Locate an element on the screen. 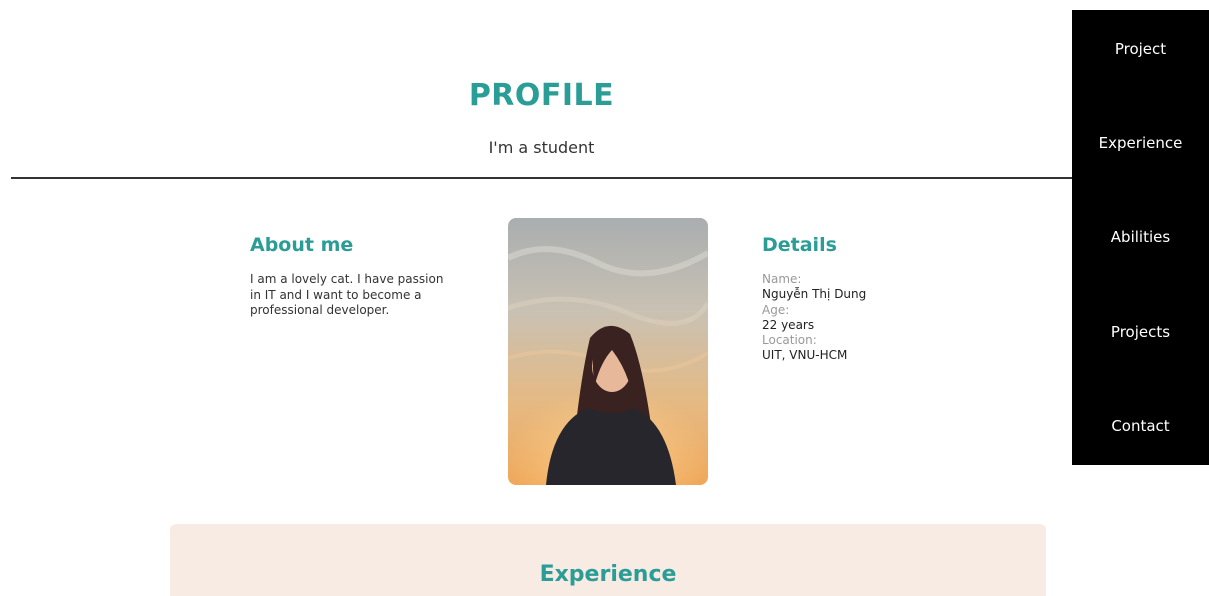 The width and height of the screenshot is (1209, 596). page-title: PROFILE is located at coordinates (541, 95).